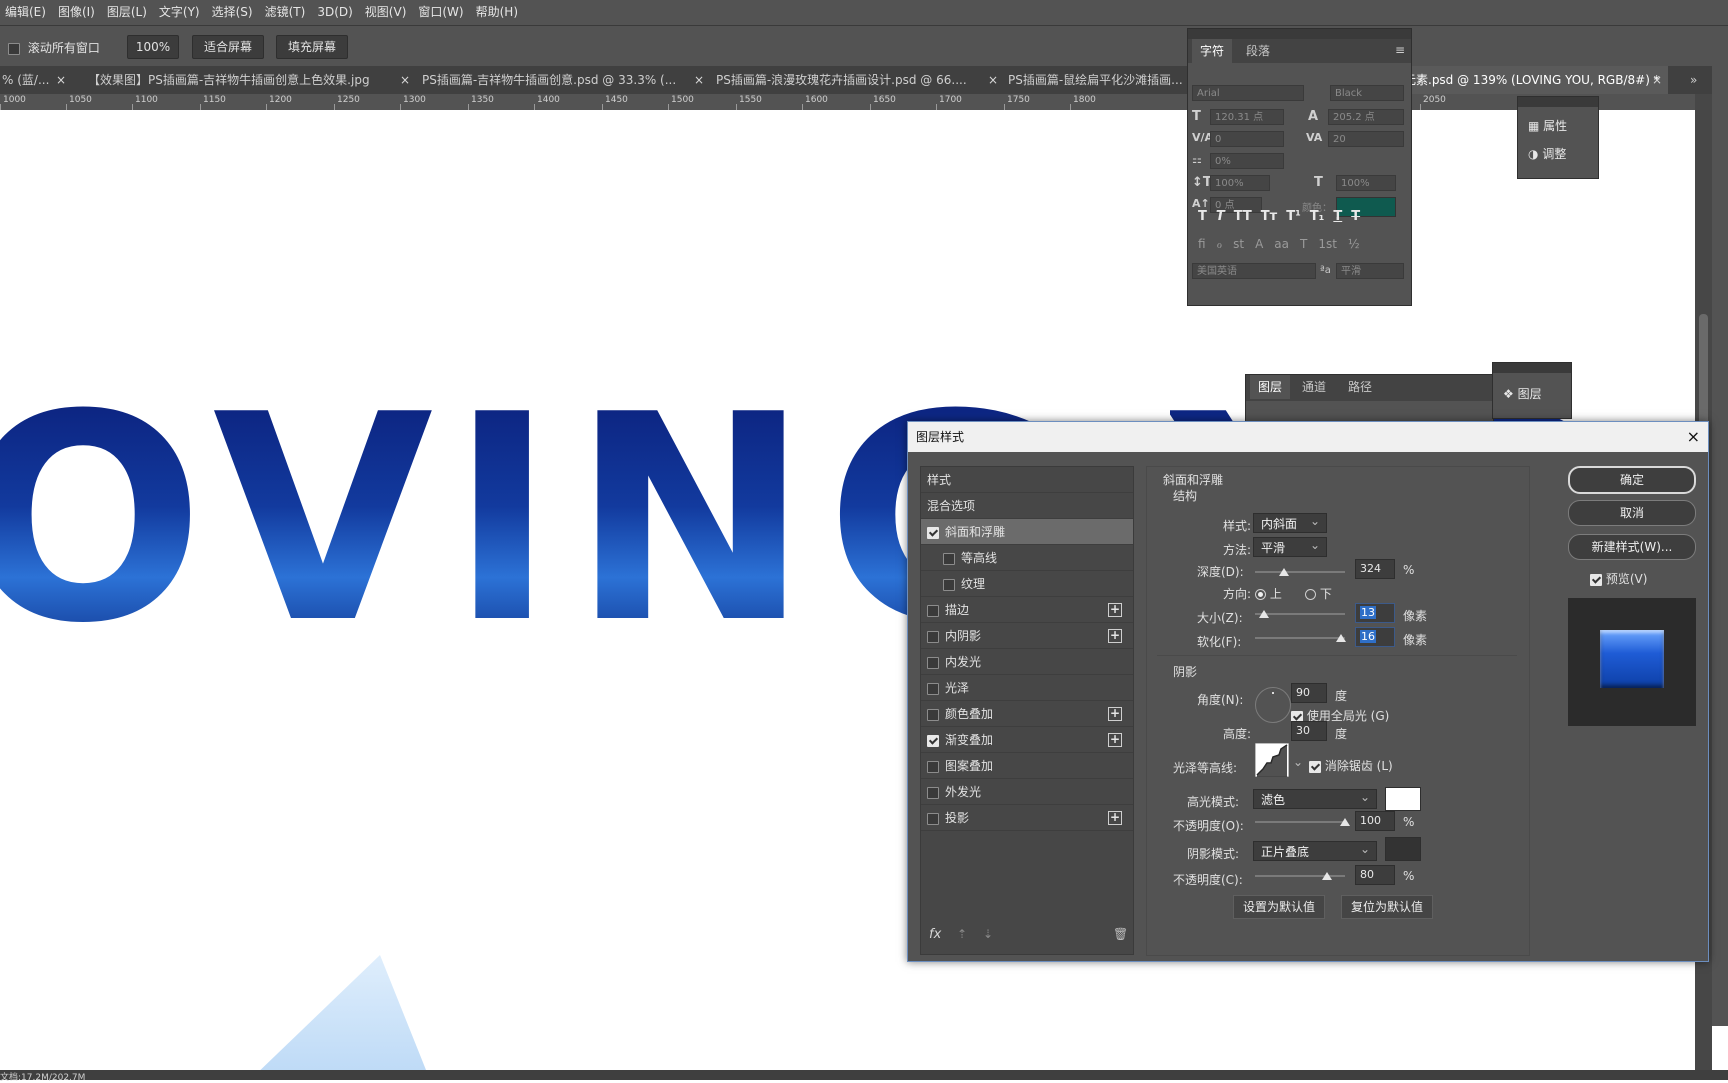  Describe the element at coordinates (1027, 584) in the screenshot. I see `effect-item: 纹理` at that location.